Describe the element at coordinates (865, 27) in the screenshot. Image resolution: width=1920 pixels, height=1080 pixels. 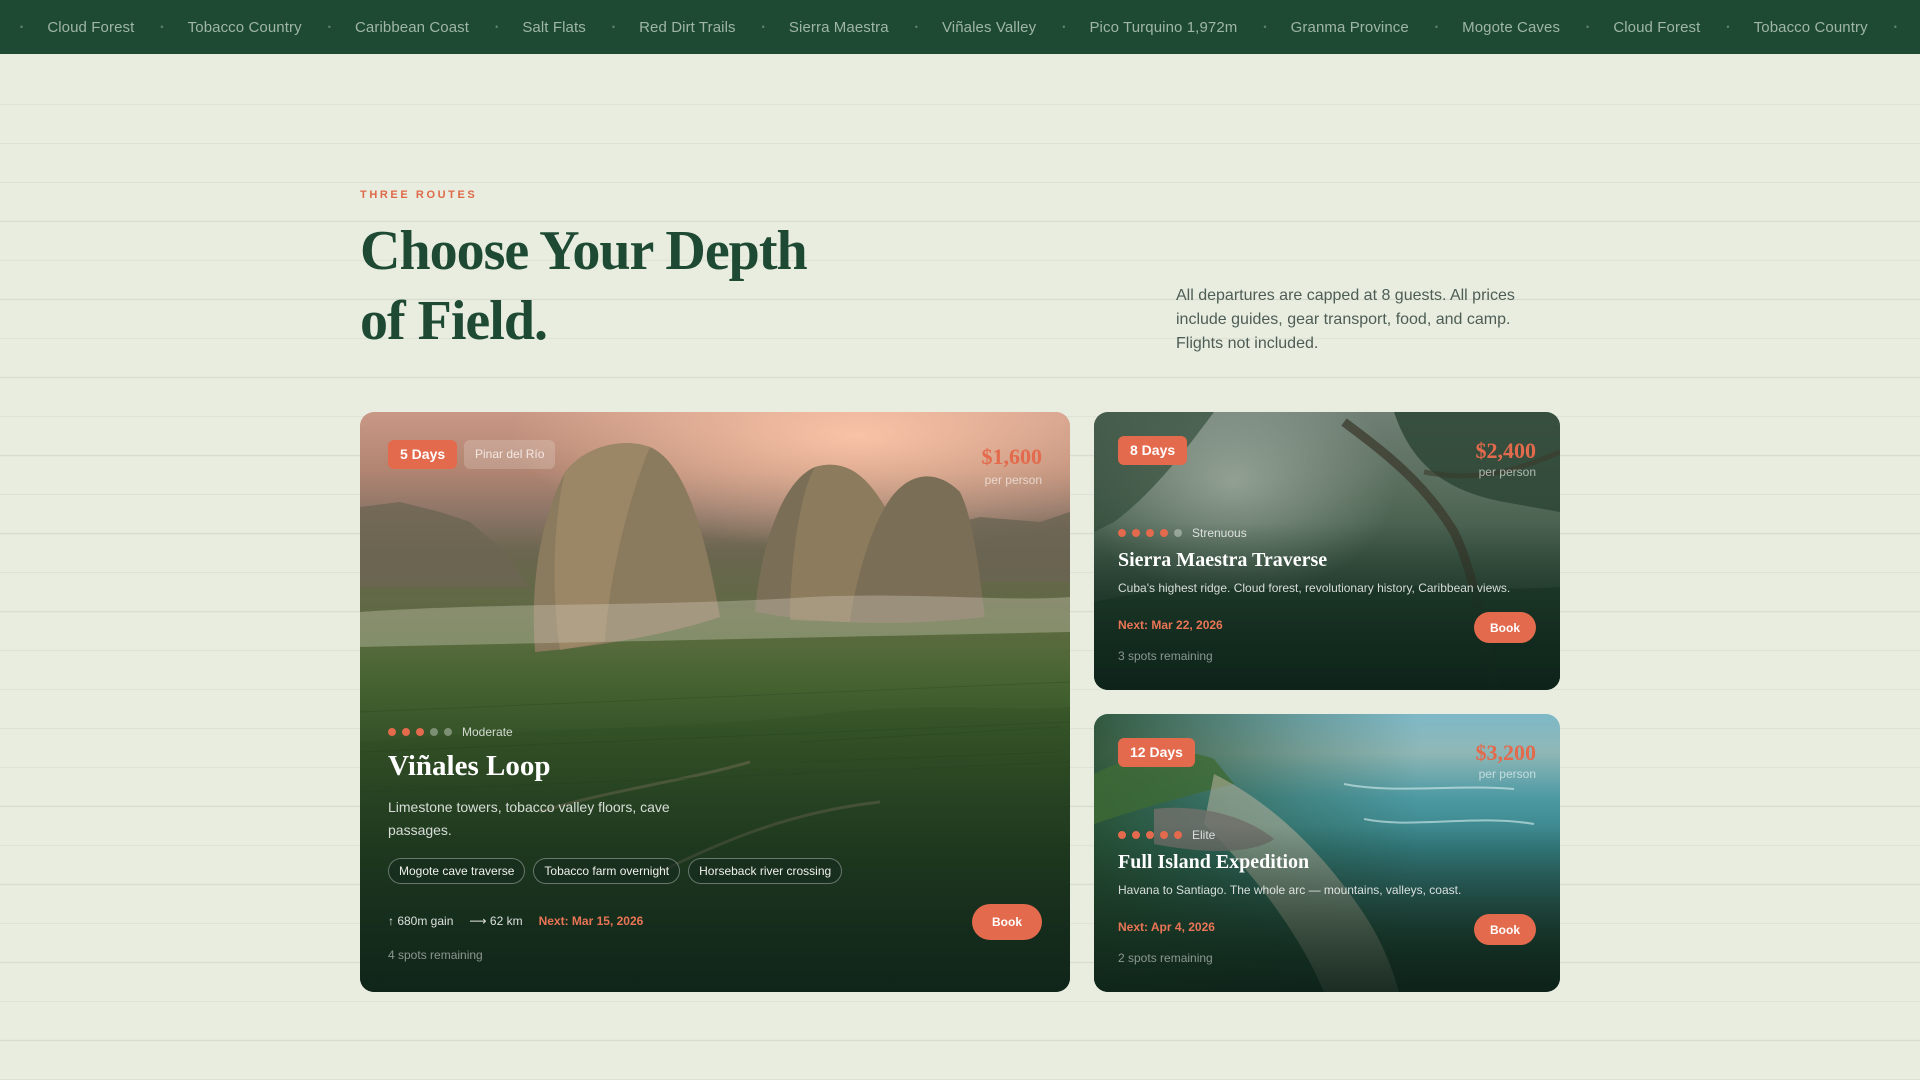
I see `ticker-item: Sierra Maestra` at that location.